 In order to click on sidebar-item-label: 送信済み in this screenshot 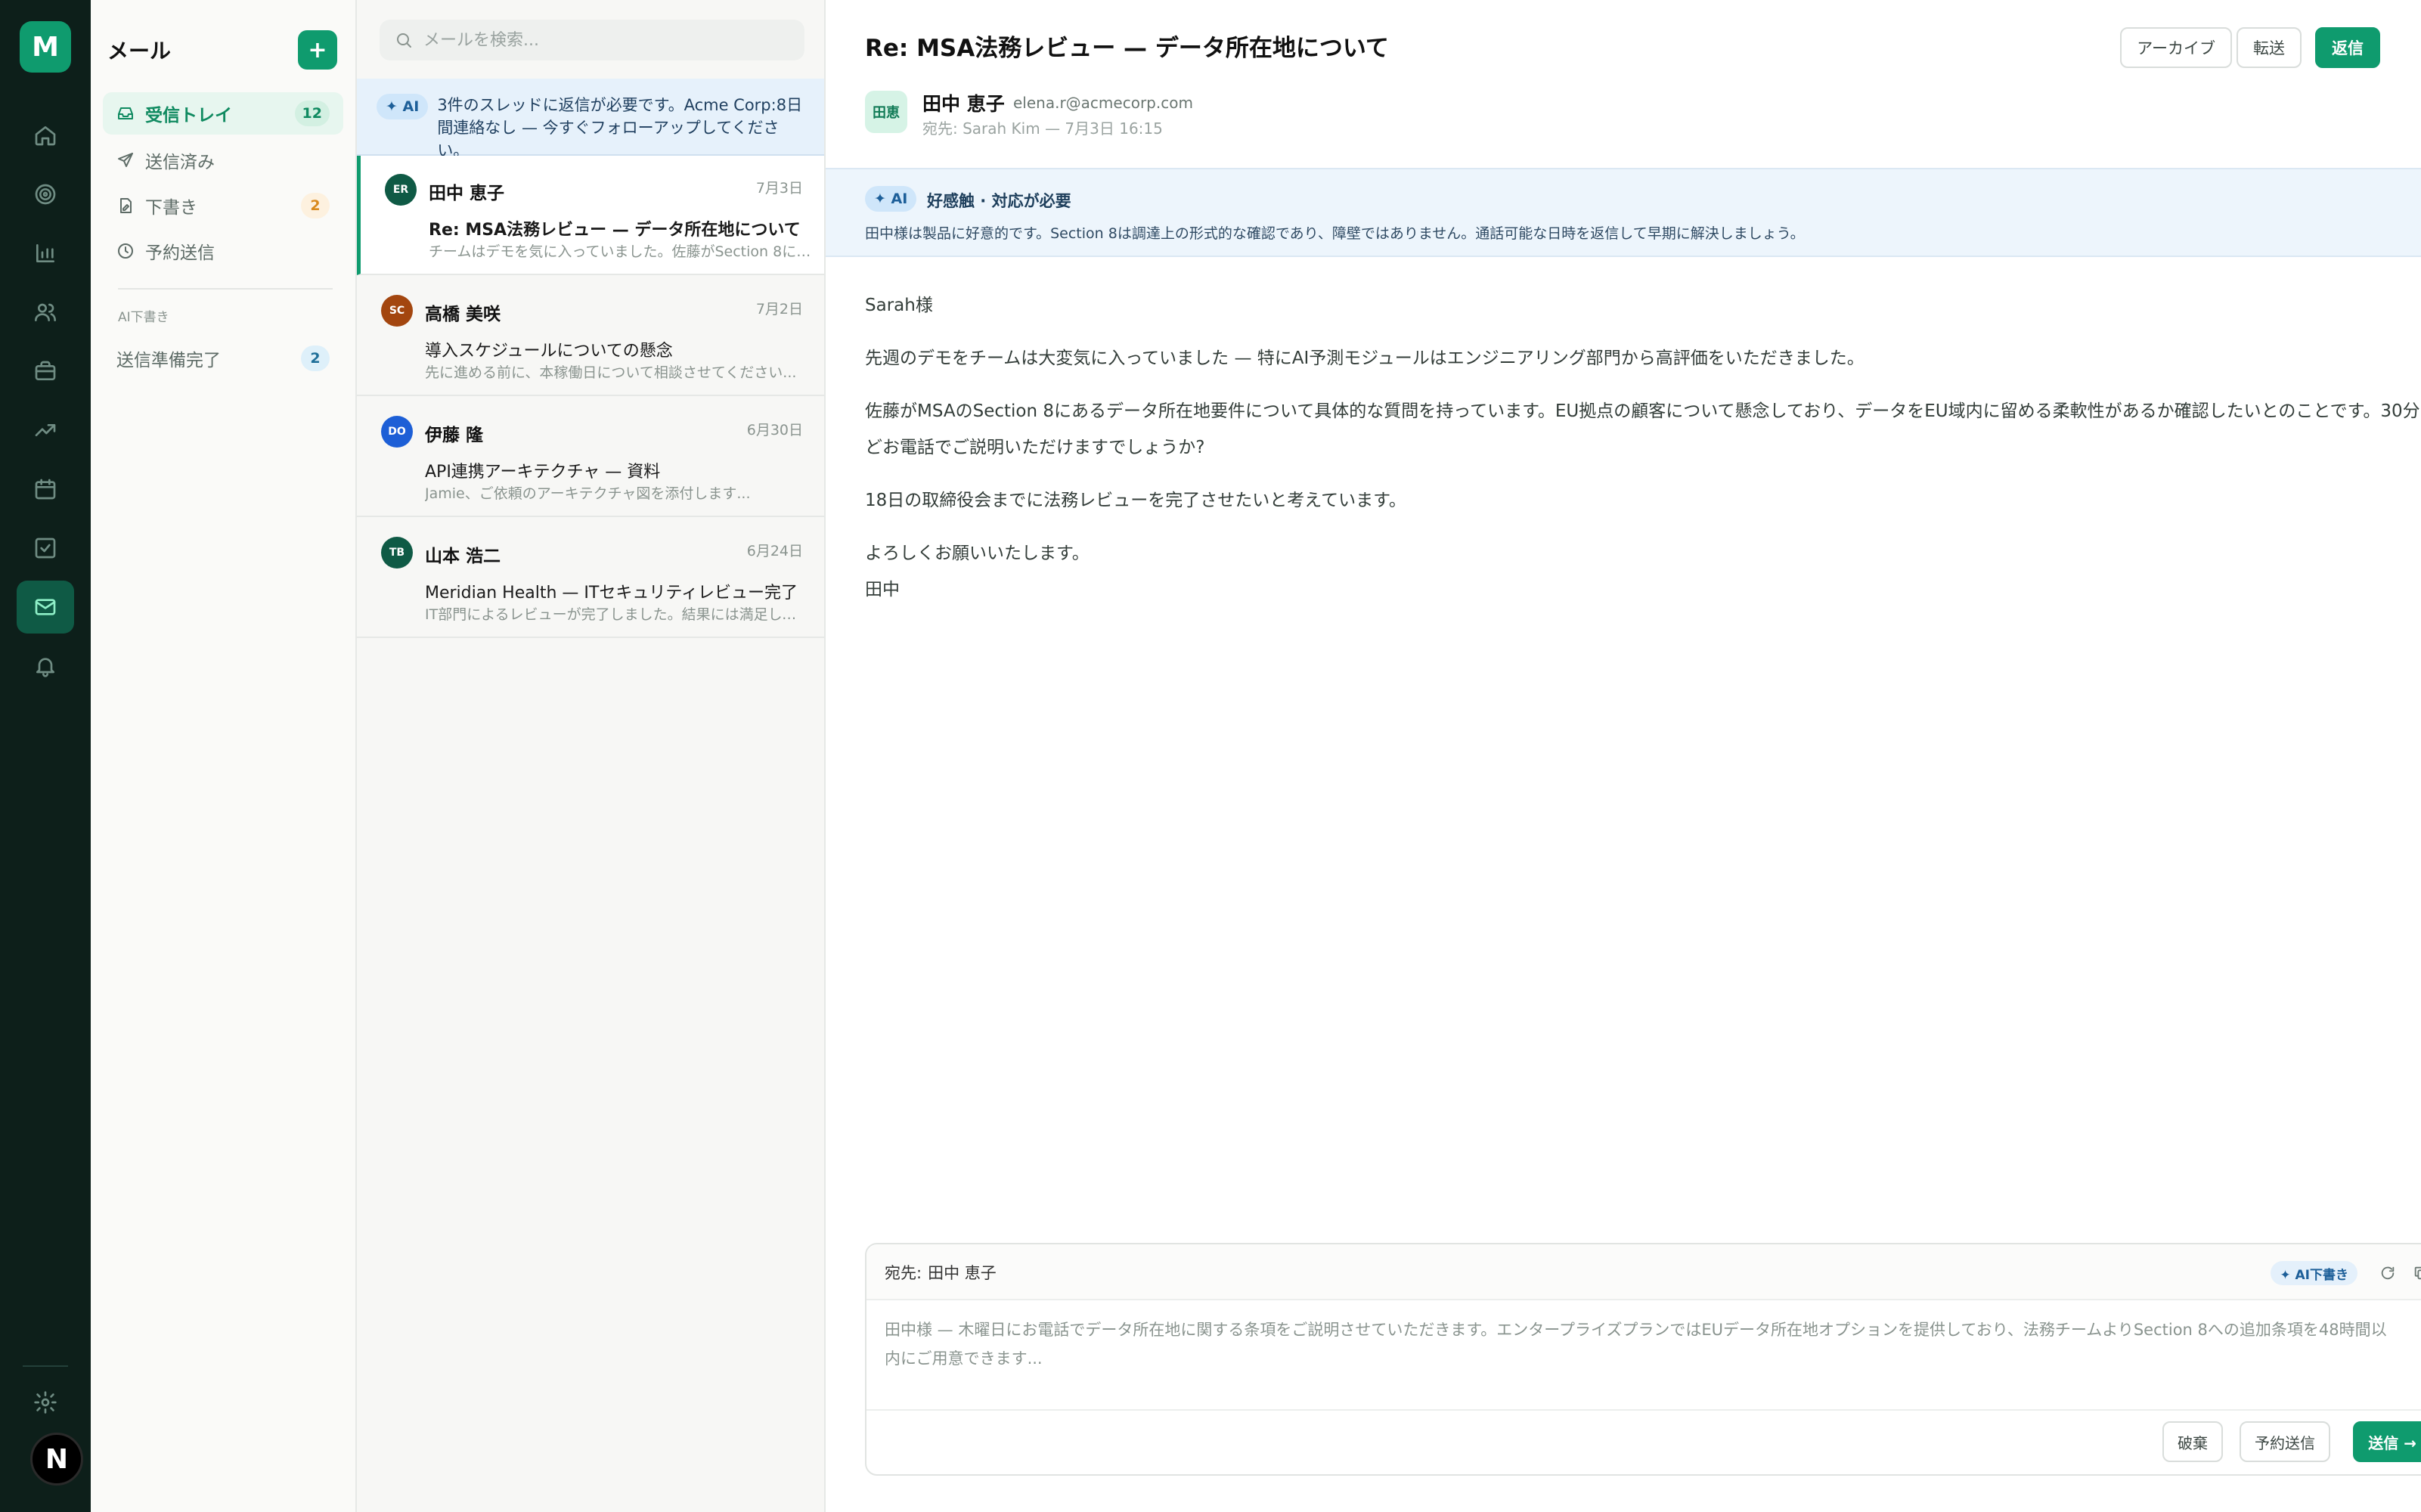, I will do `click(180, 162)`.